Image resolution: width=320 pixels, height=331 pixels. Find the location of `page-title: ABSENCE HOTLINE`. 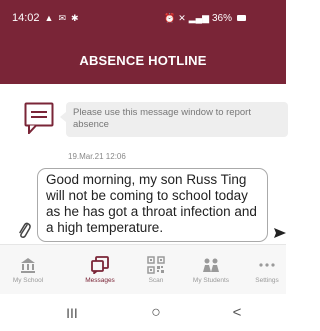

page-title: ABSENCE HOTLINE is located at coordinates (143, 60).